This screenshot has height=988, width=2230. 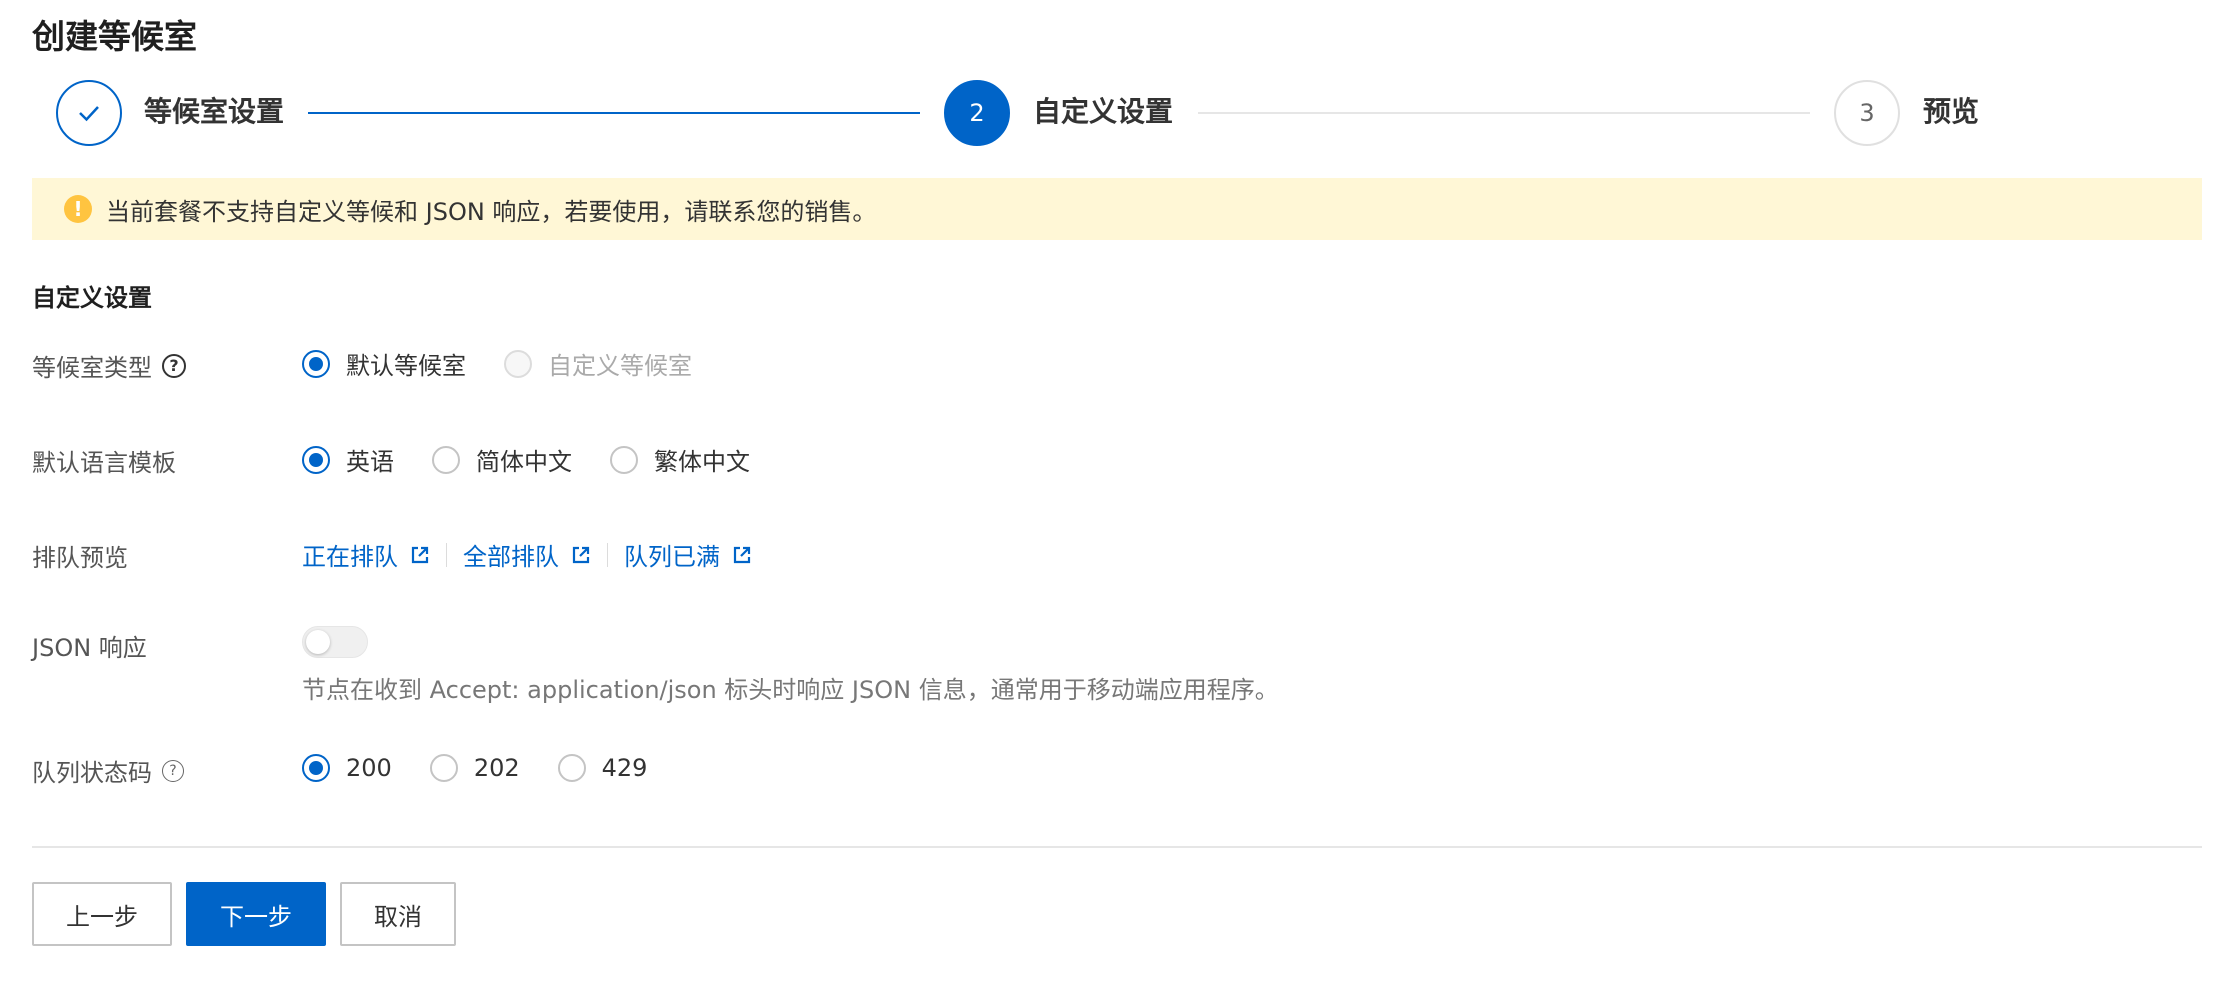 I want to click on cancel-button: 取消, so click(x=398, y=914).